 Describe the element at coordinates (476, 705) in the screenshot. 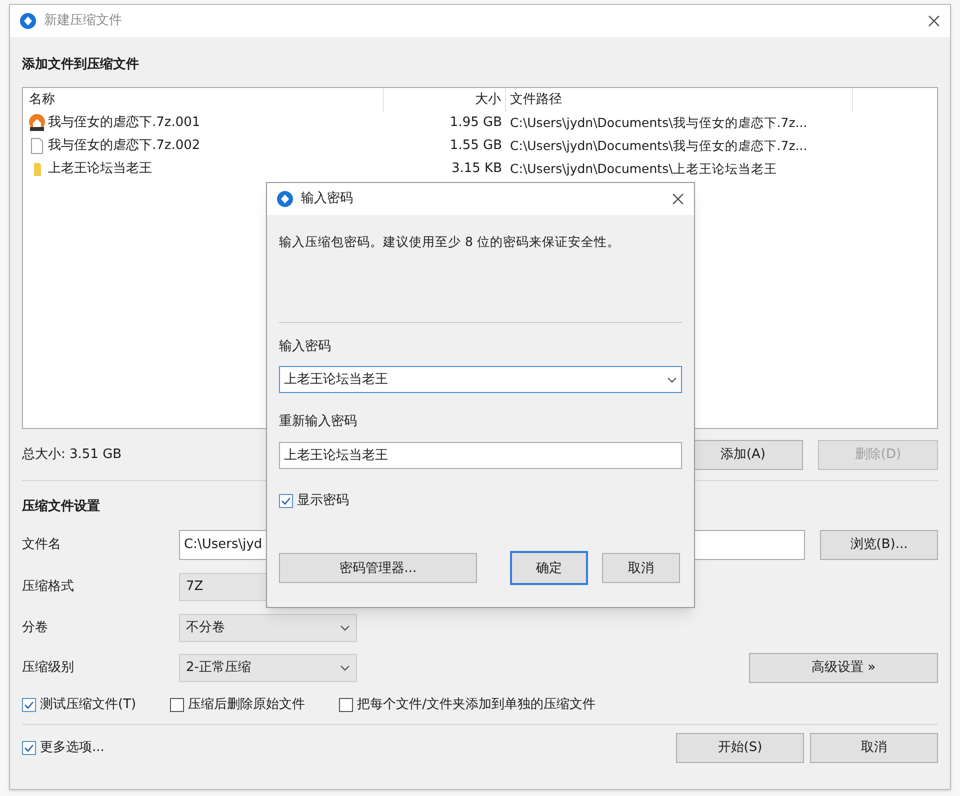

I see `checkbox-label: 把每个文件/文件夹添加到单独的压缩文件` at that location.